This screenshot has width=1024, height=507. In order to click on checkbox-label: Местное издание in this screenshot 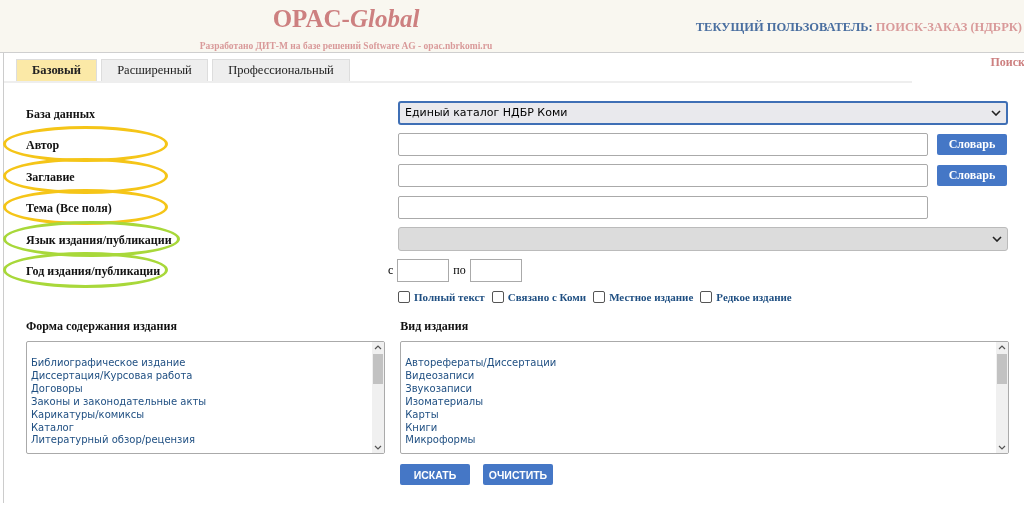, I will do `click(651, 297)`.